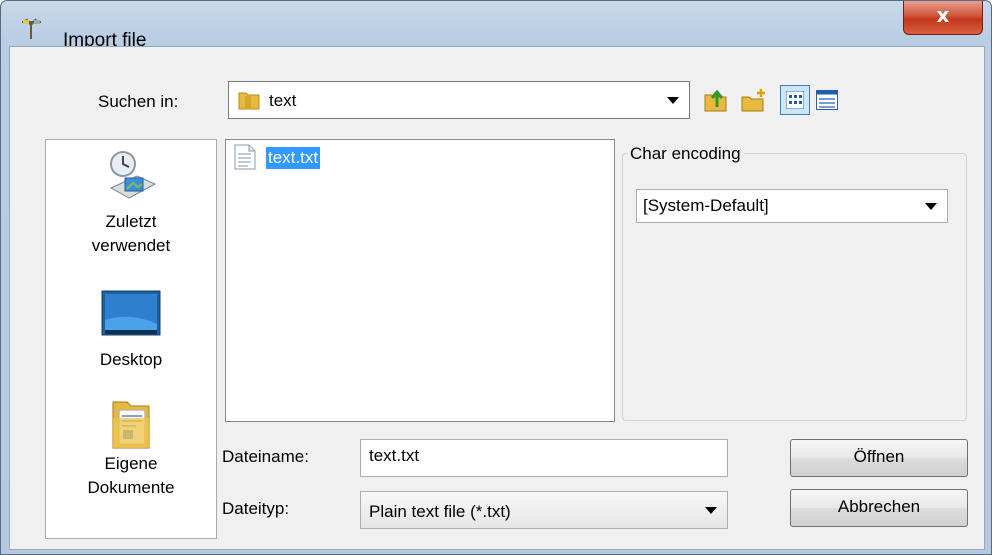  Describe the element at coordinates (131, 203) in the screenshot. I see `places-item-recent: Zuletzt verwendet` at that location.